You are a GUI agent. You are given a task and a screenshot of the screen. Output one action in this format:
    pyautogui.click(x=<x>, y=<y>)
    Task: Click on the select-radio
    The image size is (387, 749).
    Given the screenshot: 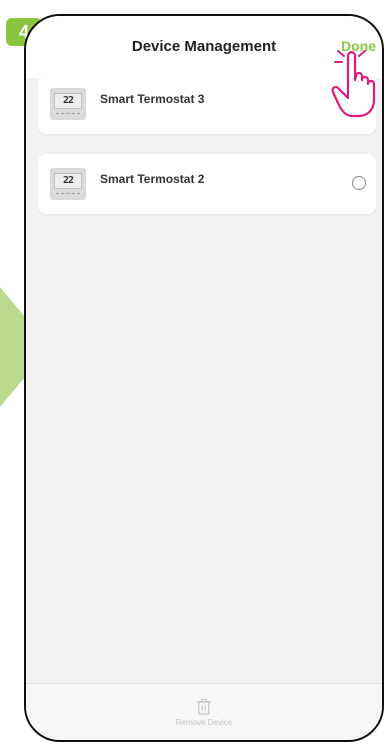 What is the action you would take?
    pyautogui.click(x=359, y=183)
    